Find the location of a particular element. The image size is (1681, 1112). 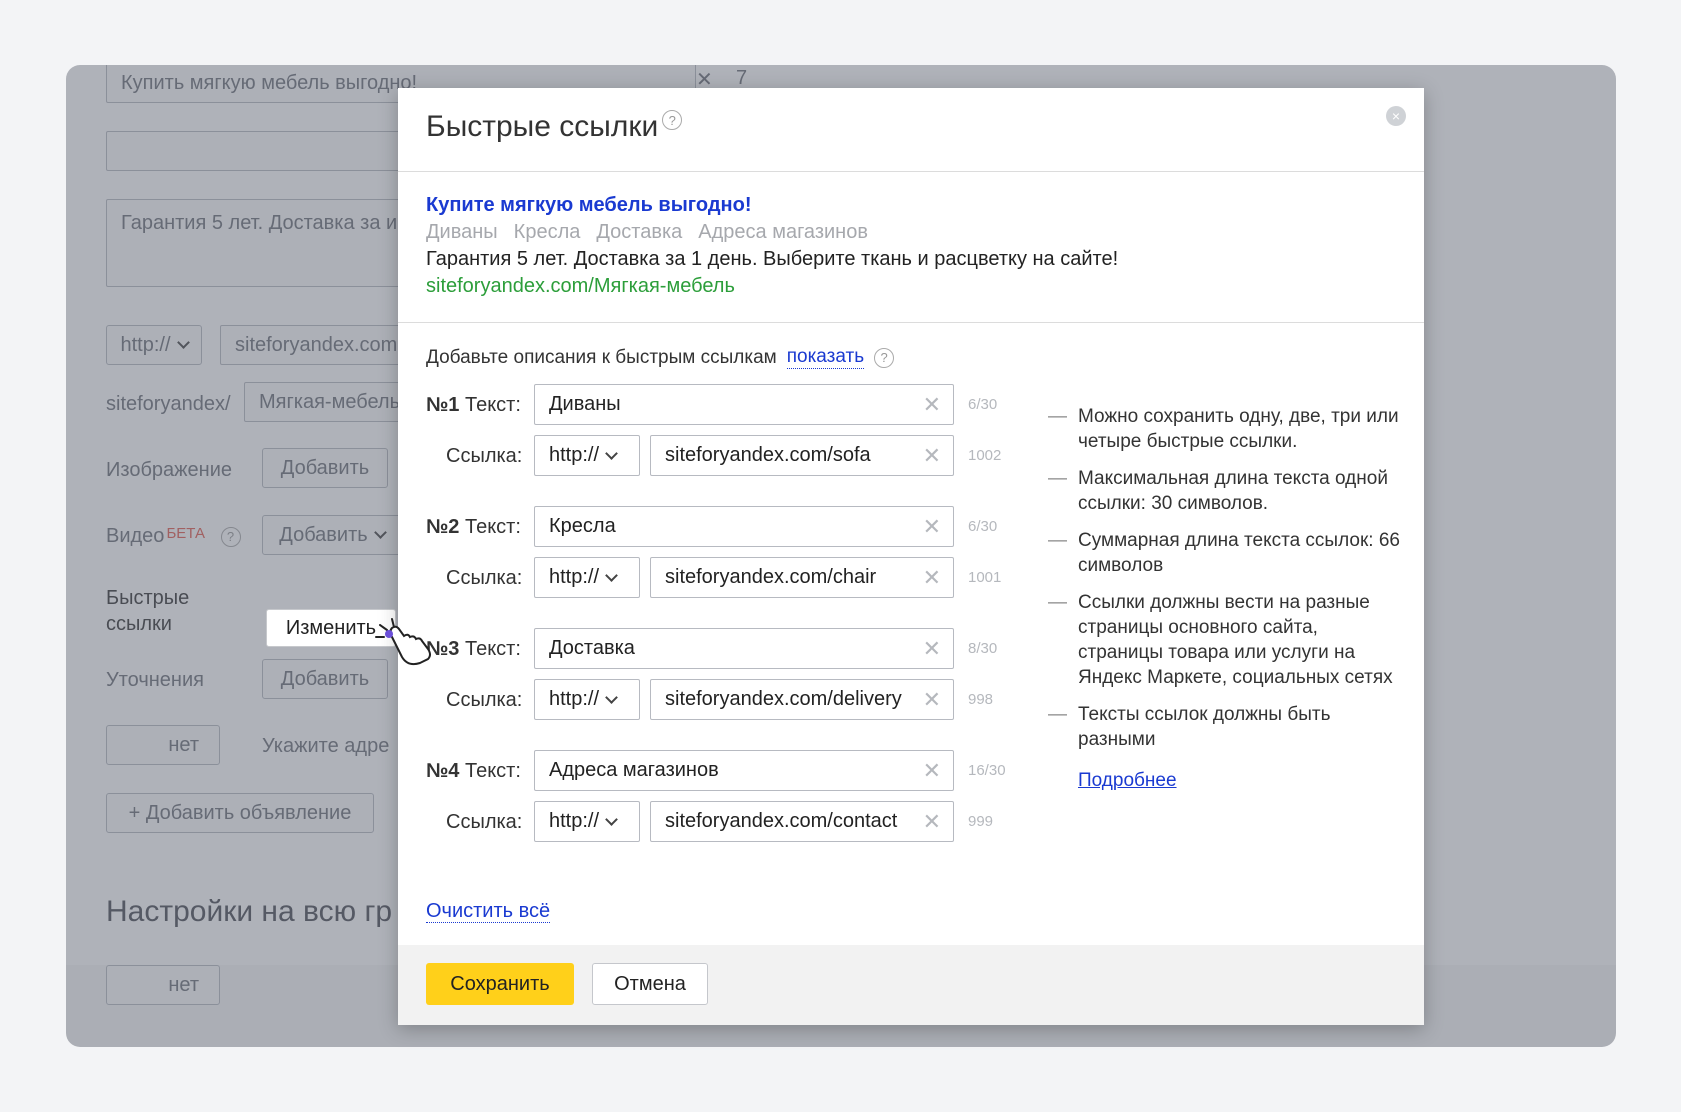

quicklink-4-protocol-select: http:// is located at coordinates (587, 821).